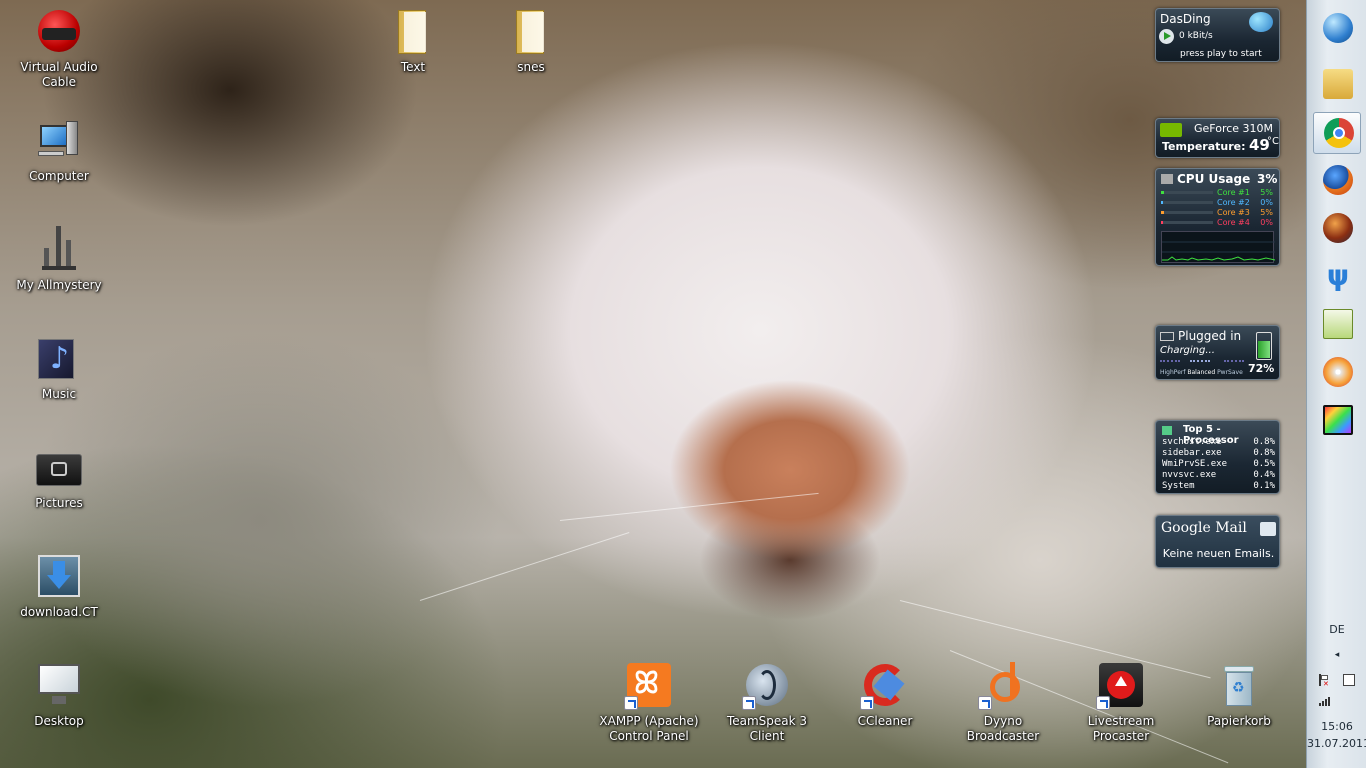 The width and height of the screenshot is (1366, 768). I want to click on xampp-icon: ꕤ, so click(648, 686).